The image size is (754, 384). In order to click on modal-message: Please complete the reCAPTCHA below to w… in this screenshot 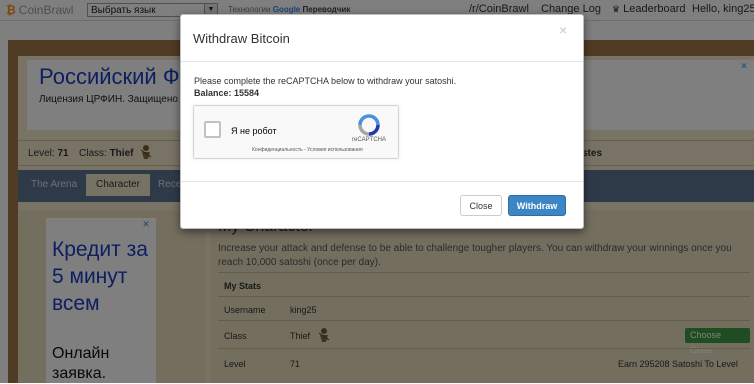, I will do `click(325, 81)`.